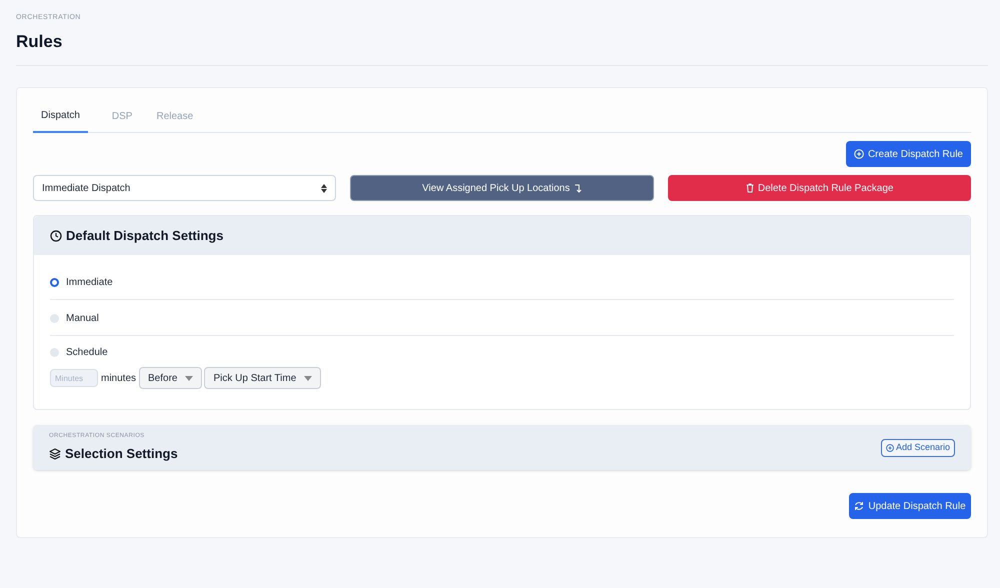  Describe the element at coordinates (89, 283) in the screenshot. I see `radio-label: Immediate` at that location.